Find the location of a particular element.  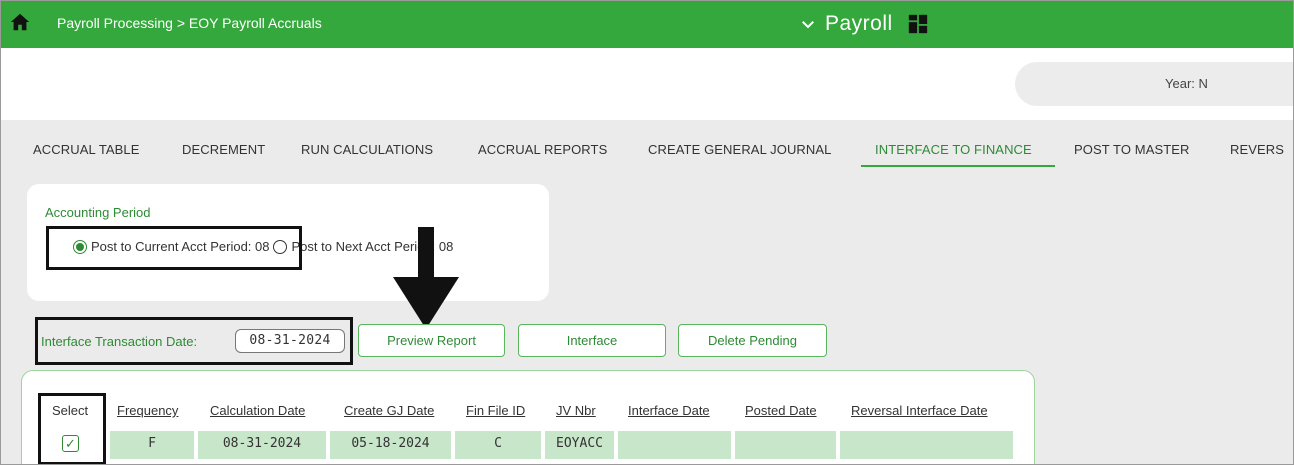

tab-interface-to-finance: INTERFACE TO FINANCE is located at coordinates (953, 149).